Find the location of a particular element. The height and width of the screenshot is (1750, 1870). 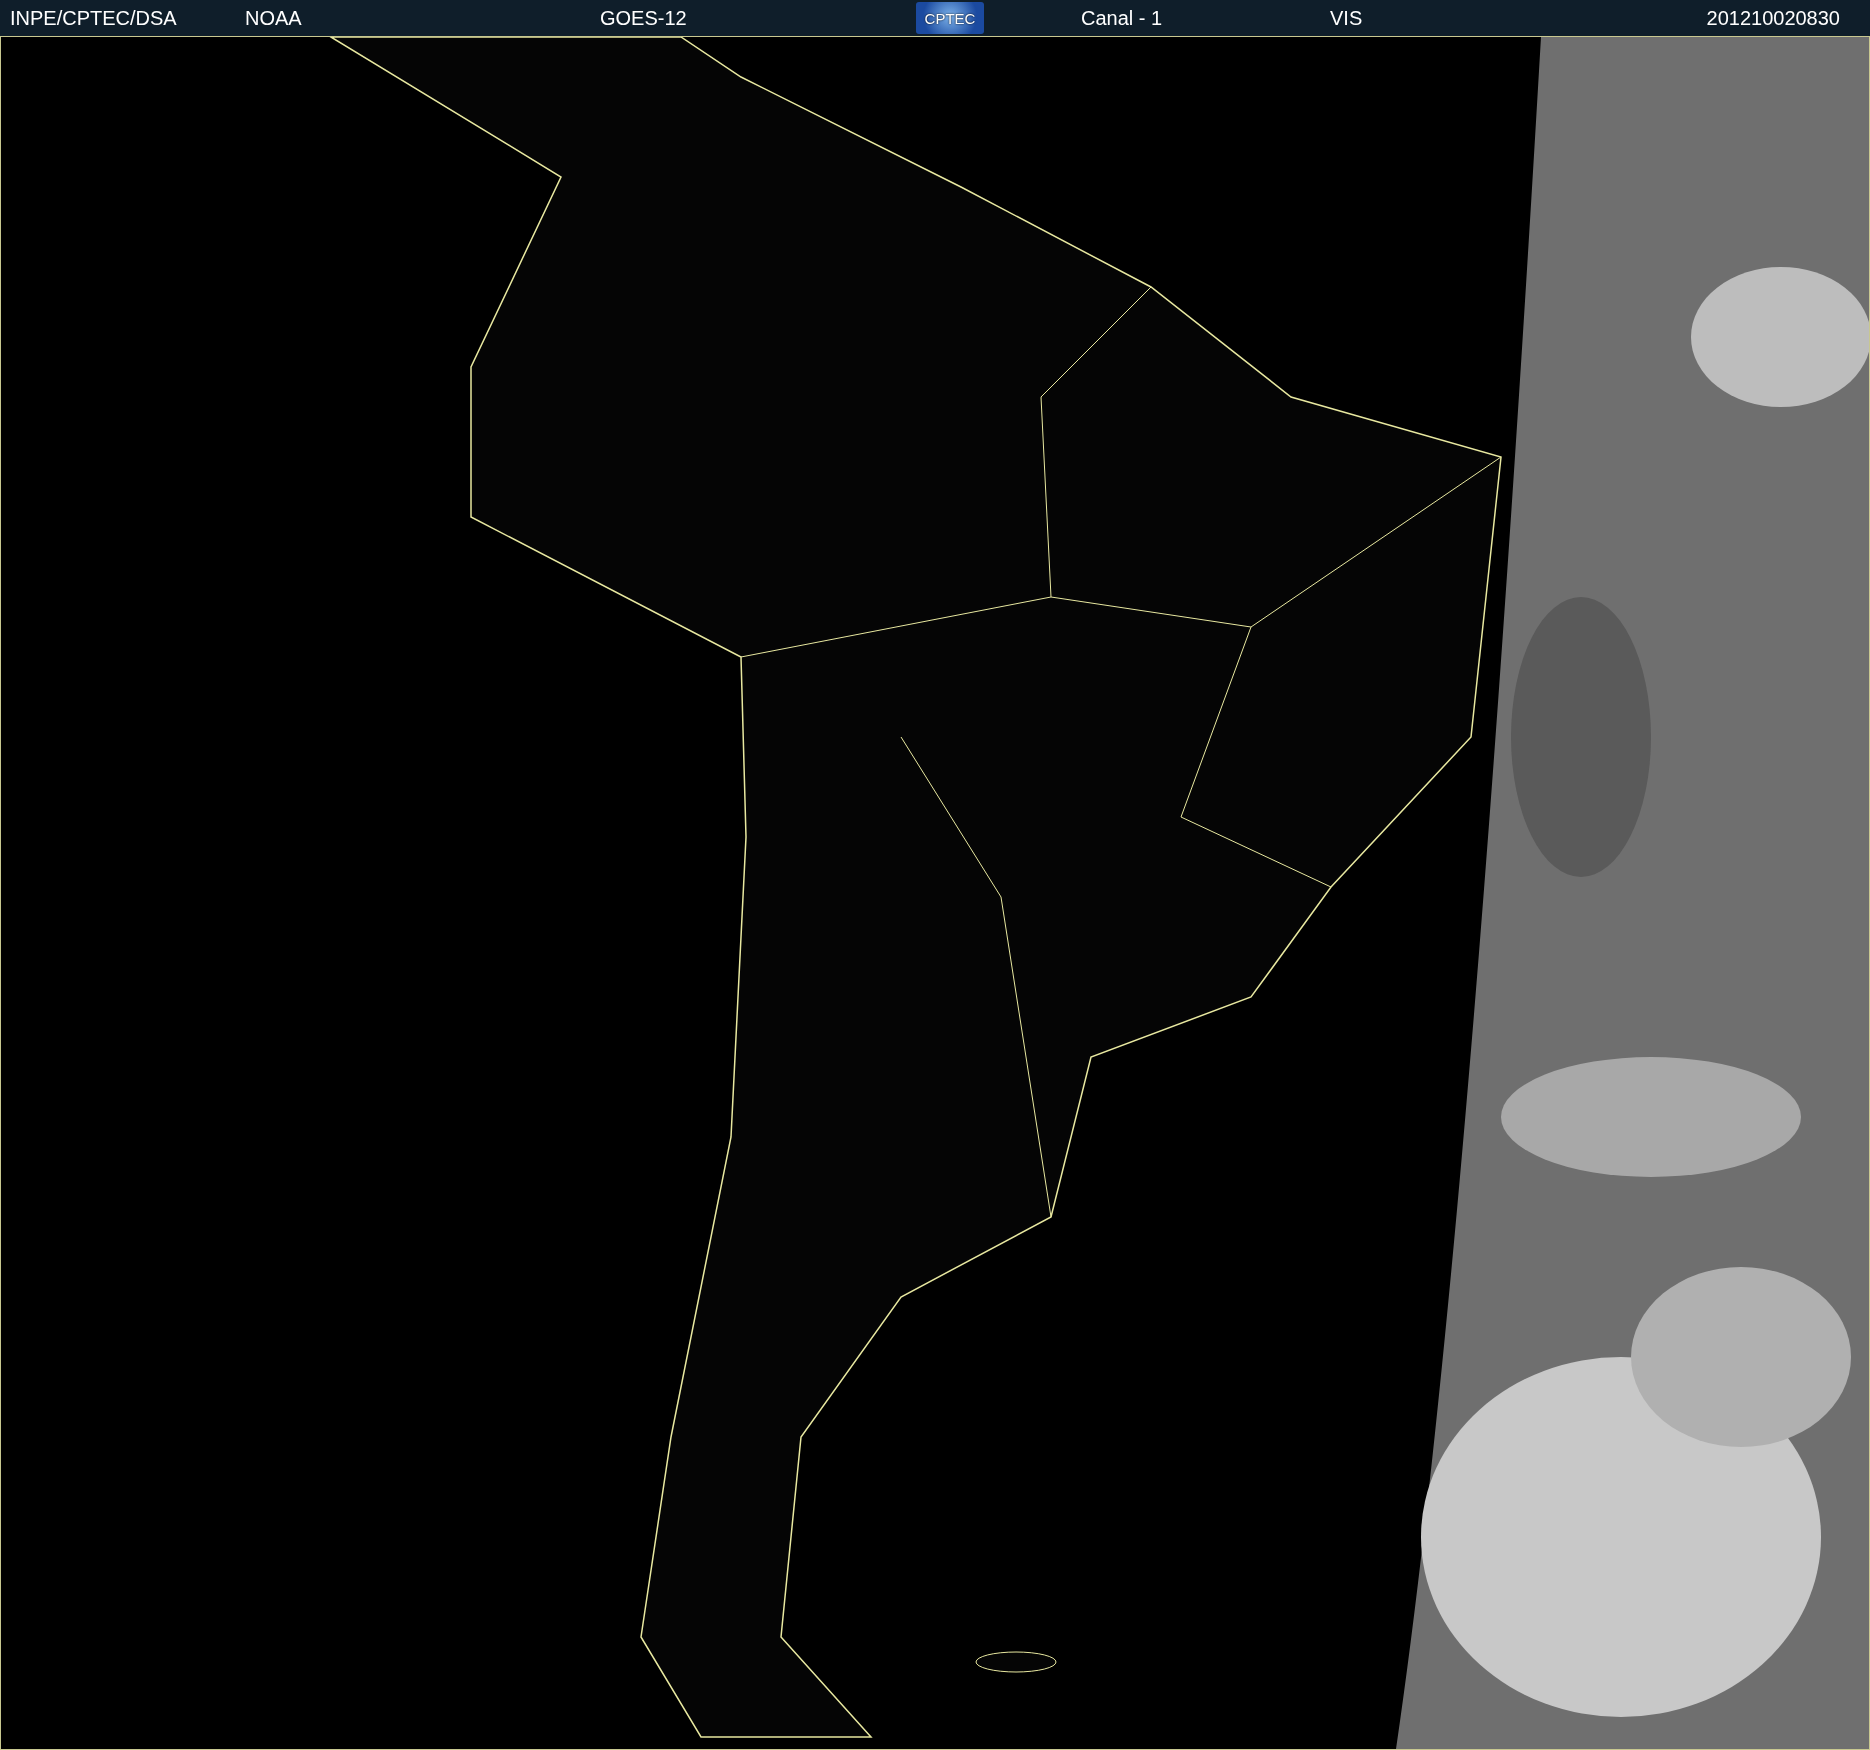

header-label: GOES-12 is located at coordinates (644, 18).